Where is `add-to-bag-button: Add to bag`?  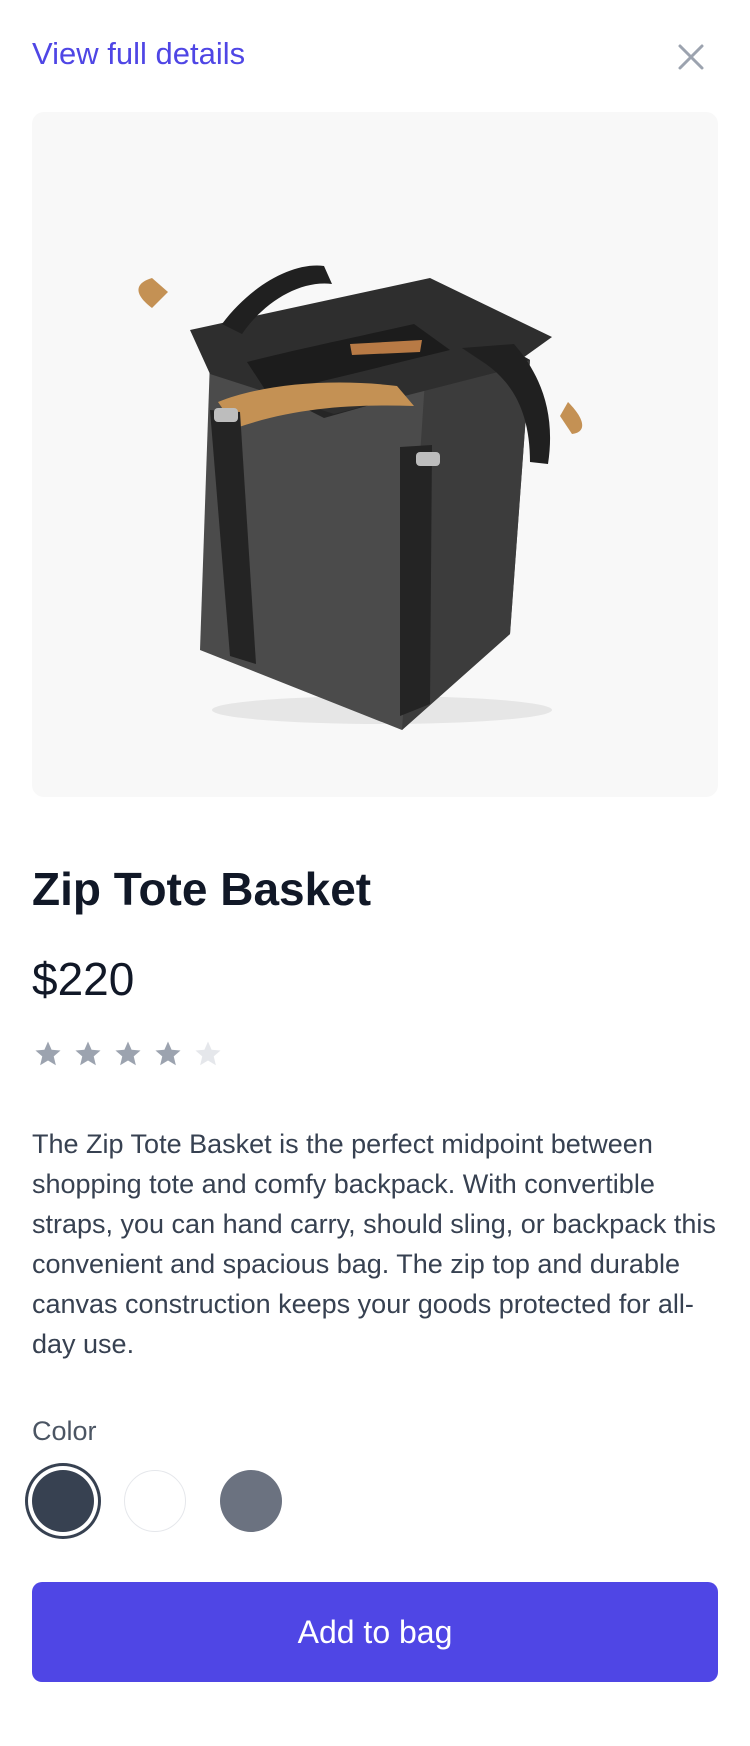 add-to-bag-button: Add to bag is located at coordinates (375, 1632).